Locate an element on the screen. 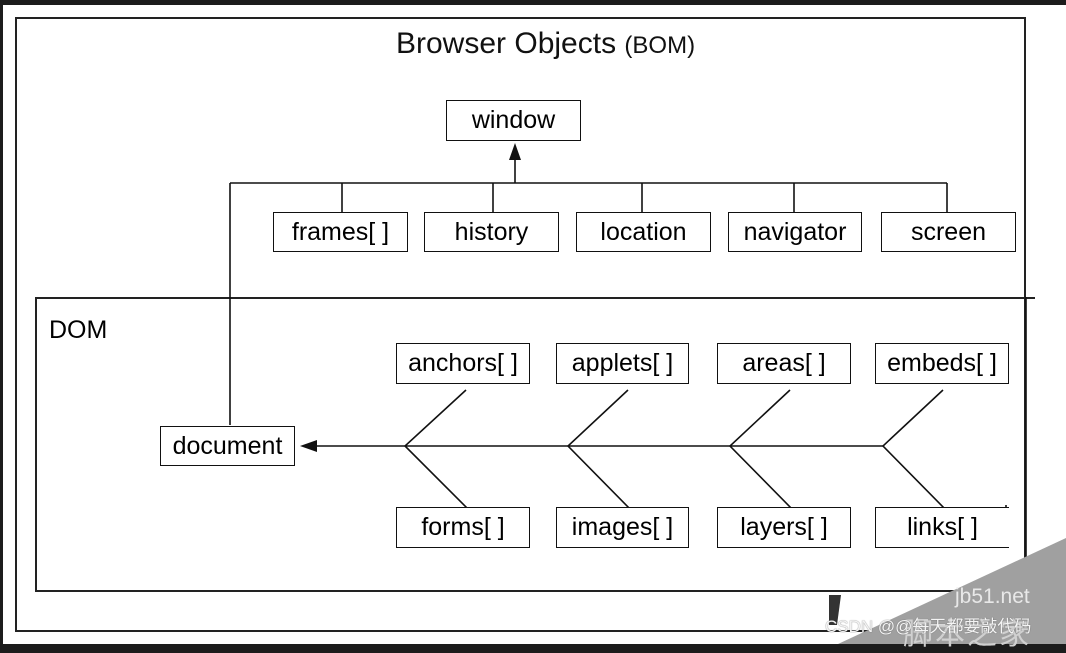 The height and width of the screenshot is (653, 1066). watermark-credit: CSDN @@每天都要敲代码 is located at coordinates (928, 626).